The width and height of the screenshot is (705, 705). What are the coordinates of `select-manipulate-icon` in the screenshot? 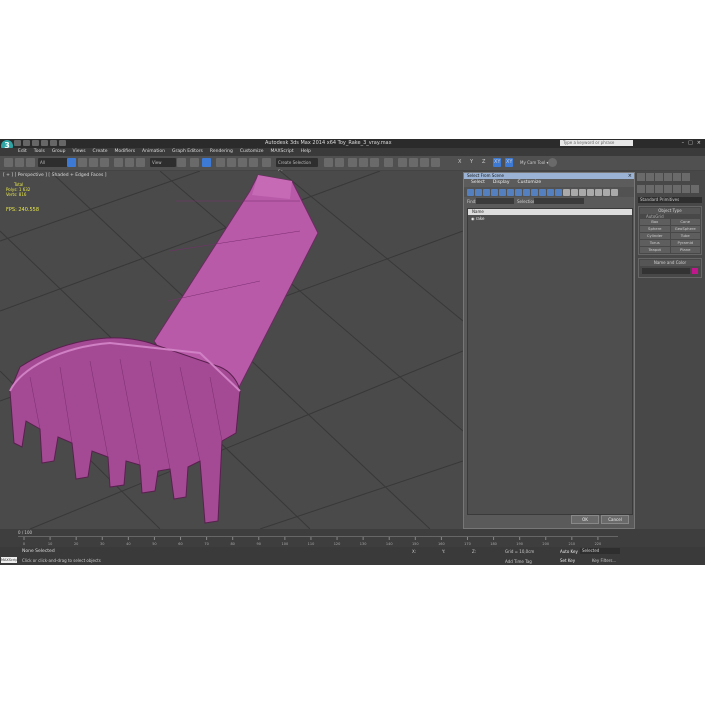 It's located at (194, 162).